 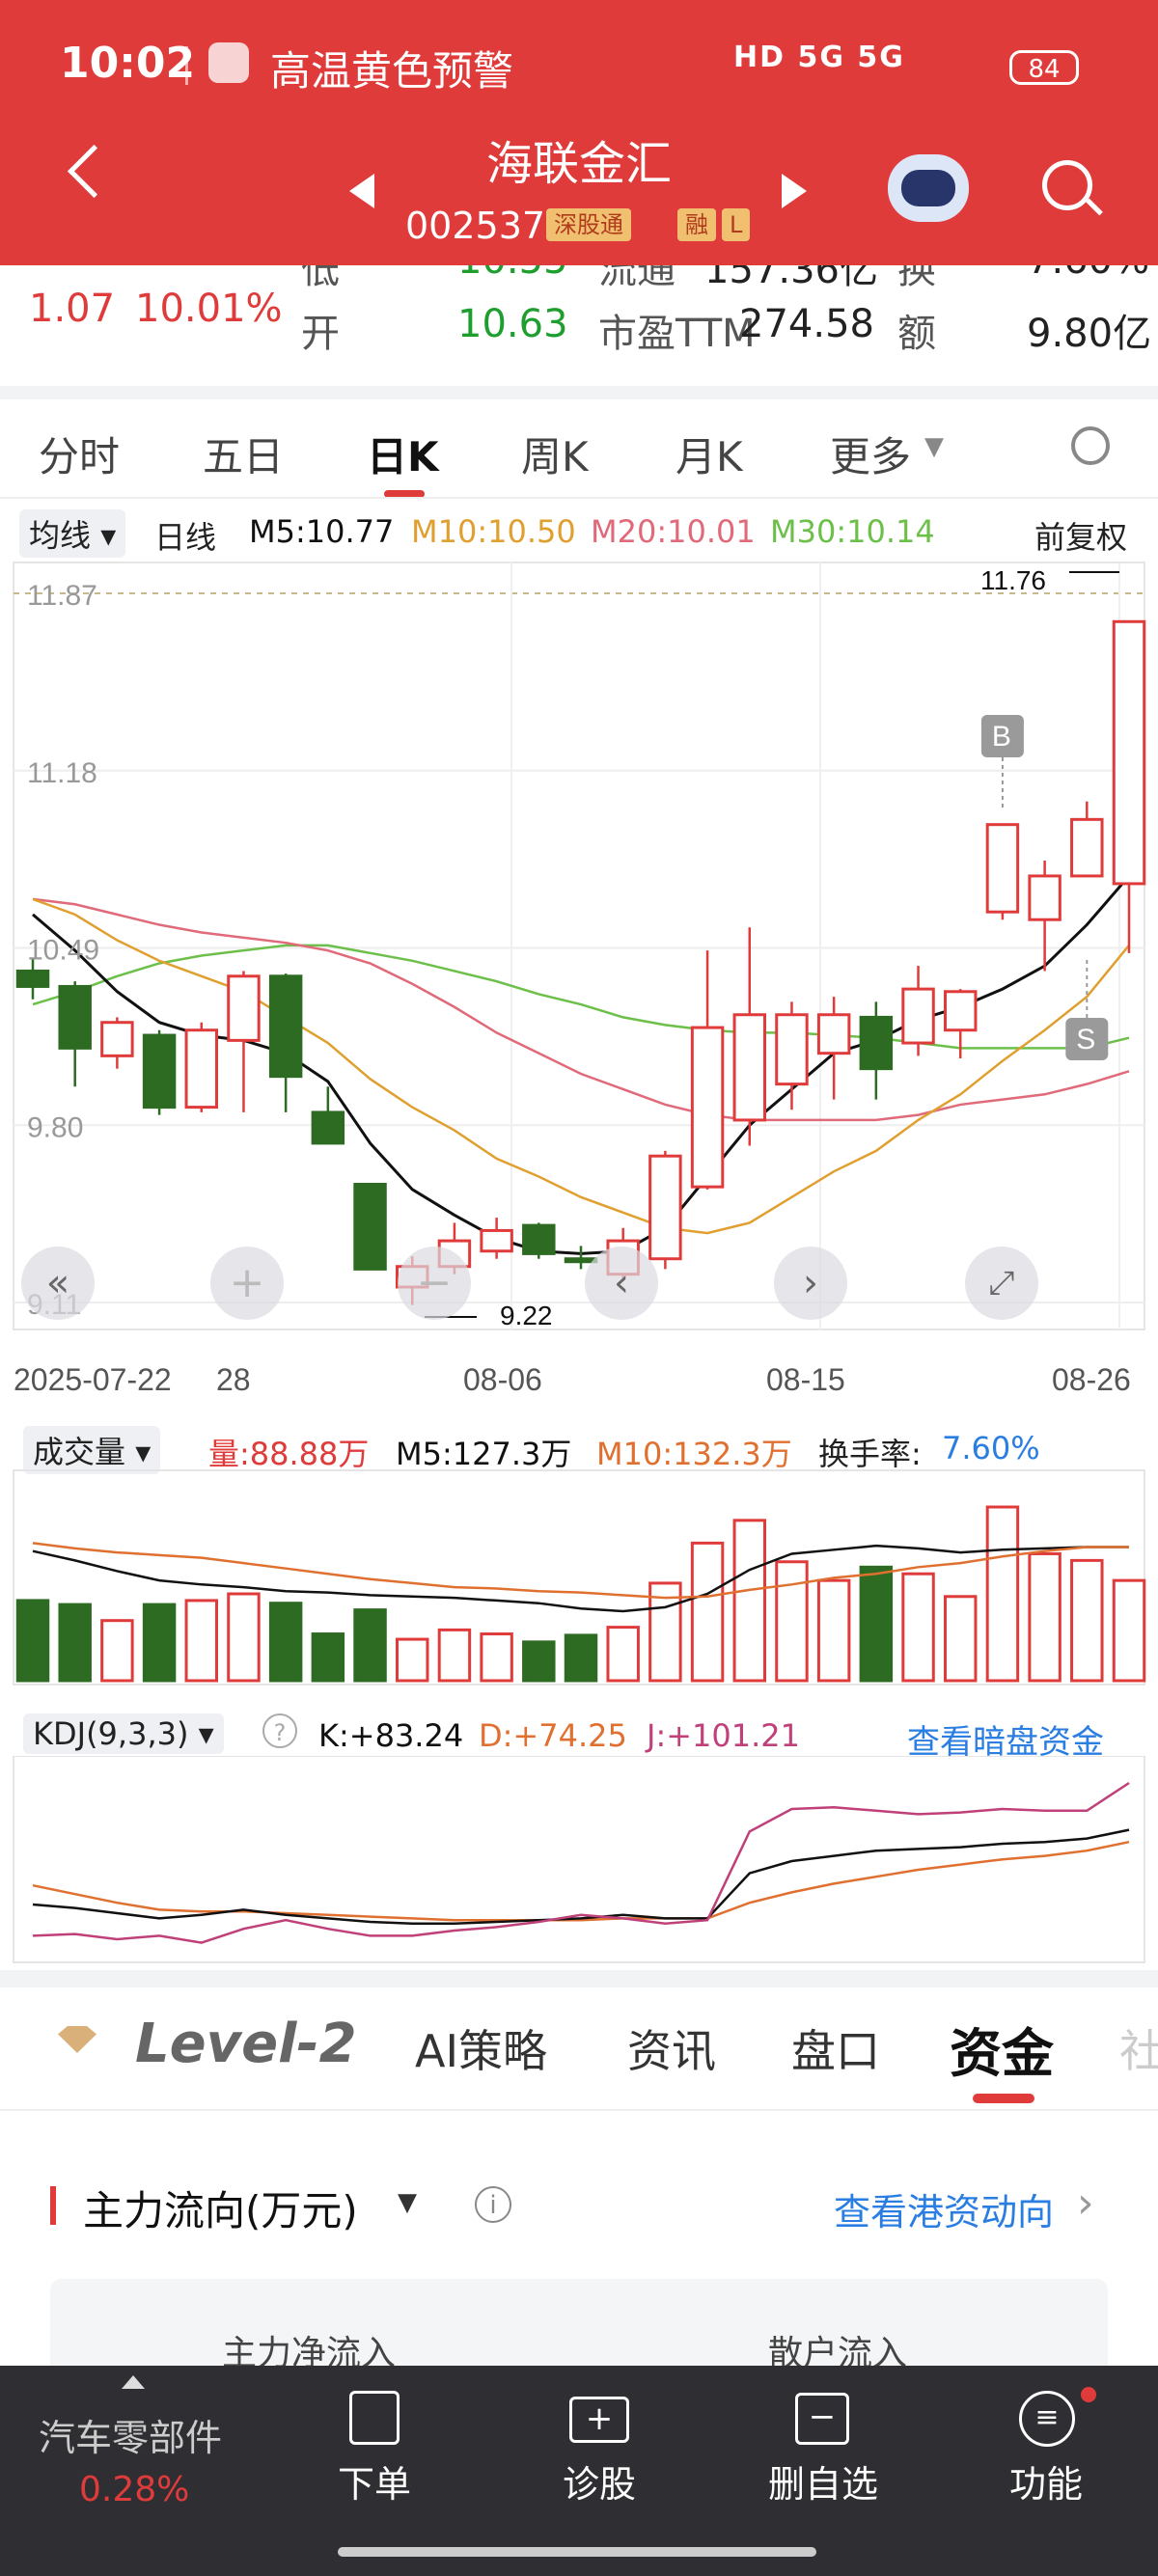 What do you see at coordinates (279, 1731) in the screenshot?
I see `help-icon: ?` at bounding box center [279, 1731].